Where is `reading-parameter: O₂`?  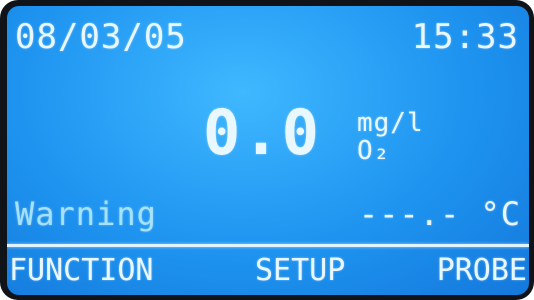
reading-parameter: O₂ is located at coordinates (374, 151).